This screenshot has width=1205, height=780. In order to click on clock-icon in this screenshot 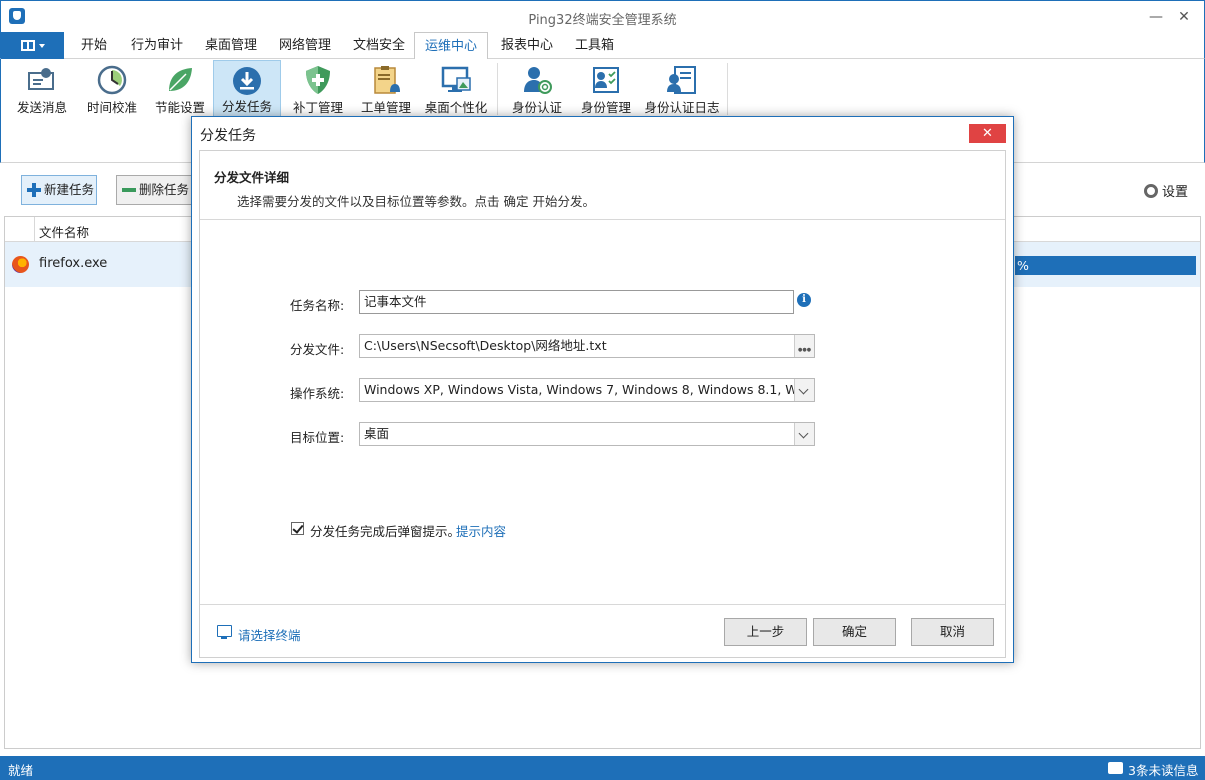, I will do `click(112, 80)`.